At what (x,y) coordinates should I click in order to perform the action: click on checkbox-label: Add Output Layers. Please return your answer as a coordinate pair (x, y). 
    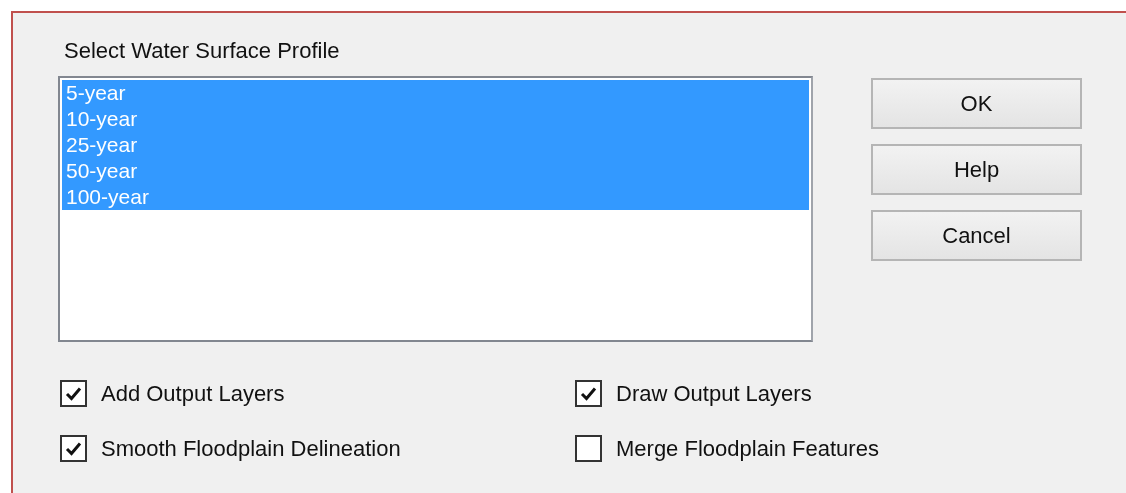
    Looking at the image, I should click on (193, 393).